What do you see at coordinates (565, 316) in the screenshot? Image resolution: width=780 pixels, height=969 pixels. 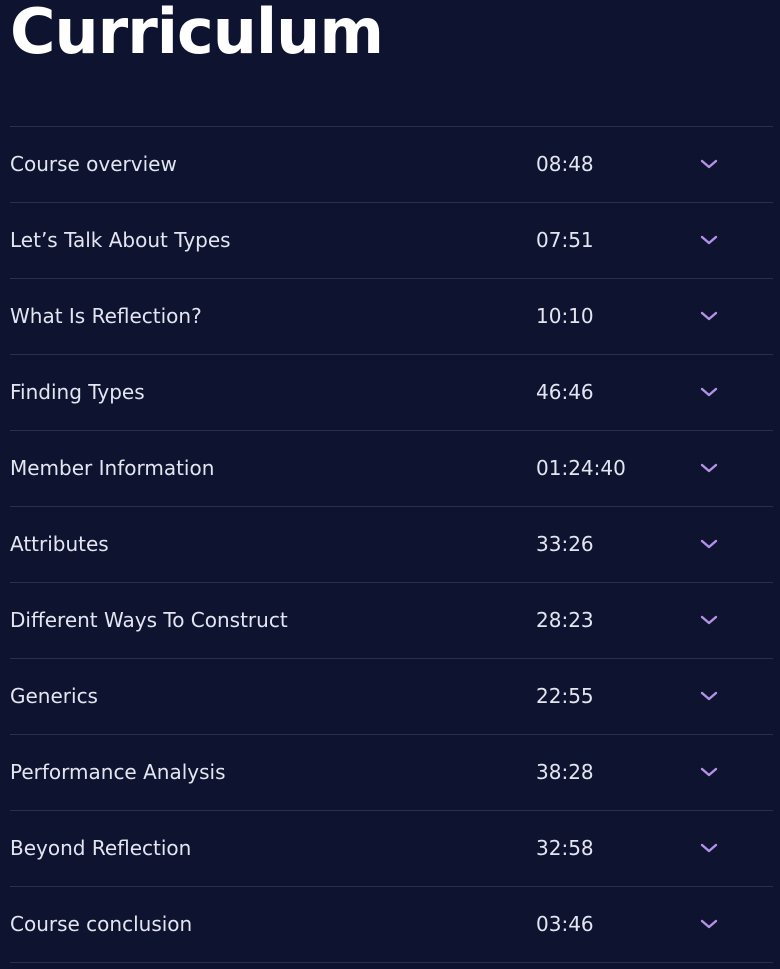 I see `section-duration: 10:10` at bounding box center [565, 316].